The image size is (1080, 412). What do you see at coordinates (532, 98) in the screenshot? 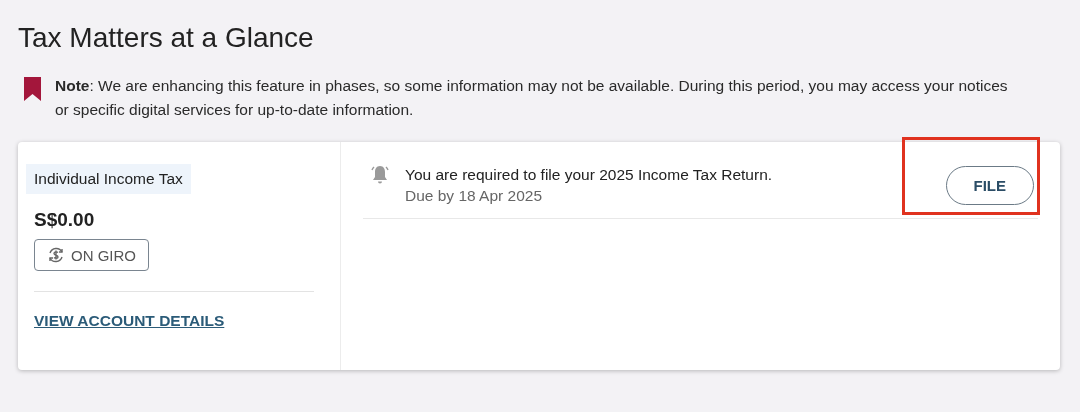
I see `note-text: Note: We are enhancing this feature in phases, so some information may not be available. During this period, you may access your notices or specific digital services for up-to-date information.` at bounding box center [532, 98].